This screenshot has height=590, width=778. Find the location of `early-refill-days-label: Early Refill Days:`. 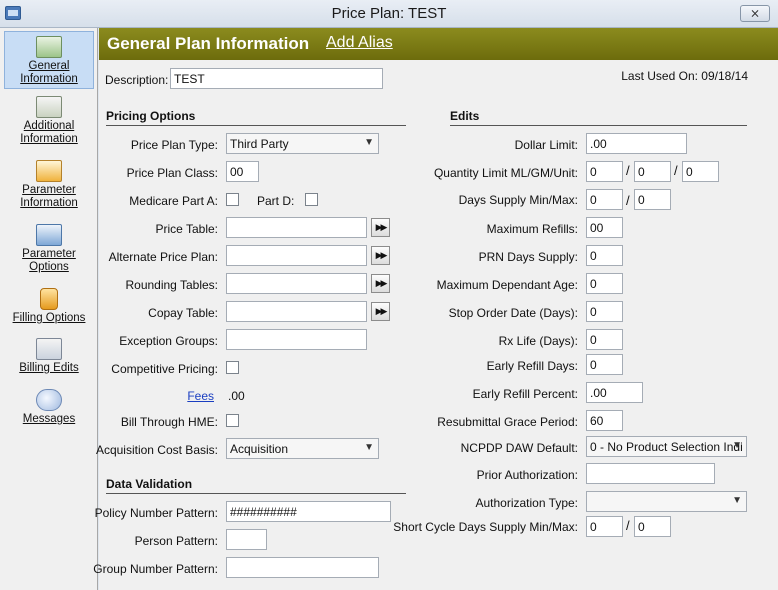

early-refill-days-label: Early Refill Days: is located at coordinates (532, 366).